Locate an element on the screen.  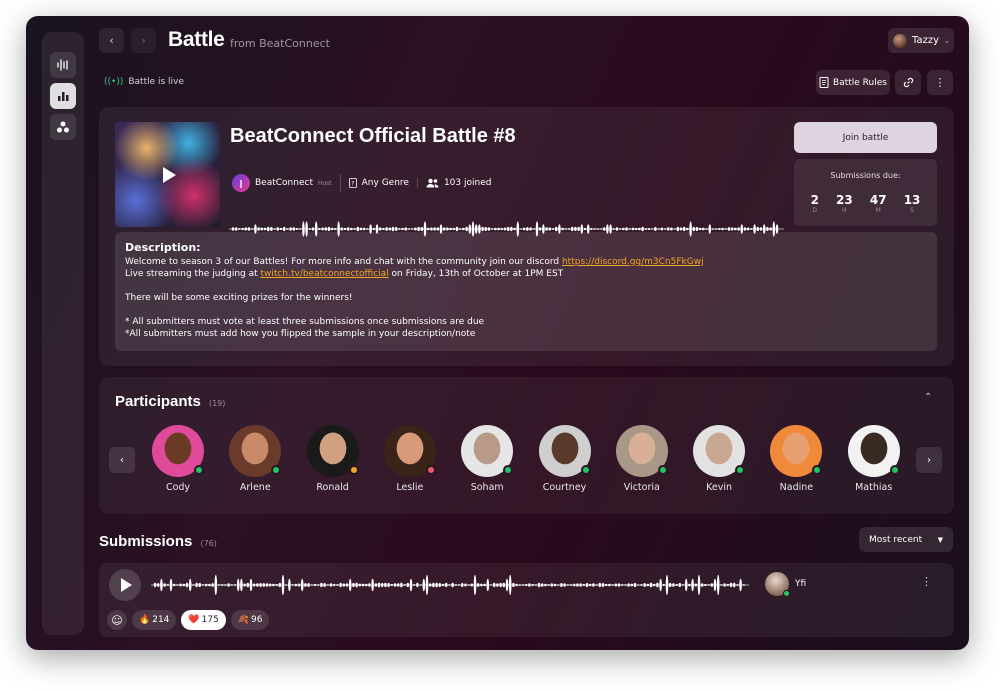
participant-name: Soham is located at coordinates (487, 487).